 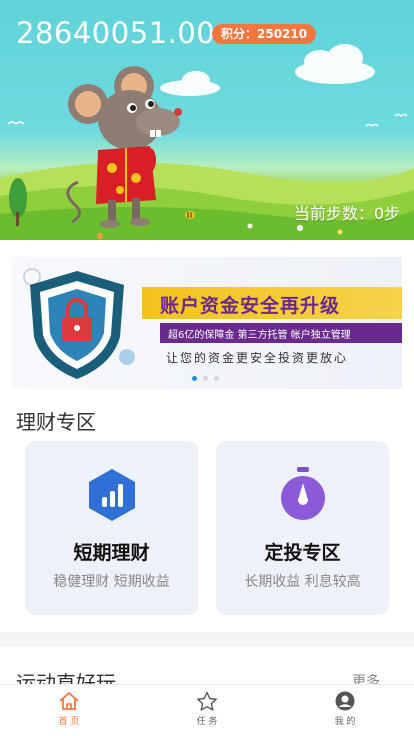 I want to click on home-icon, so click(x=69, y=701).